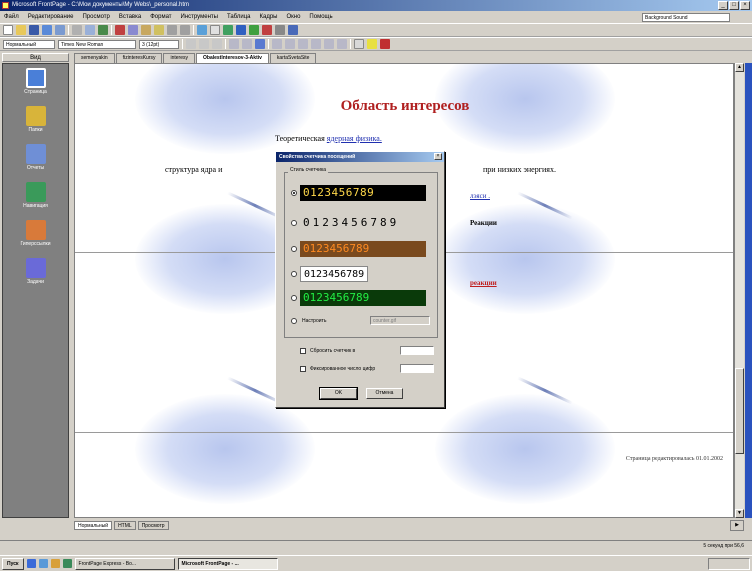 This screenshot has height=571, width=752. Describe the element at coordinates (43, 563) in the screenshot. I see `desktop-quicklaunch-icon` at that location.